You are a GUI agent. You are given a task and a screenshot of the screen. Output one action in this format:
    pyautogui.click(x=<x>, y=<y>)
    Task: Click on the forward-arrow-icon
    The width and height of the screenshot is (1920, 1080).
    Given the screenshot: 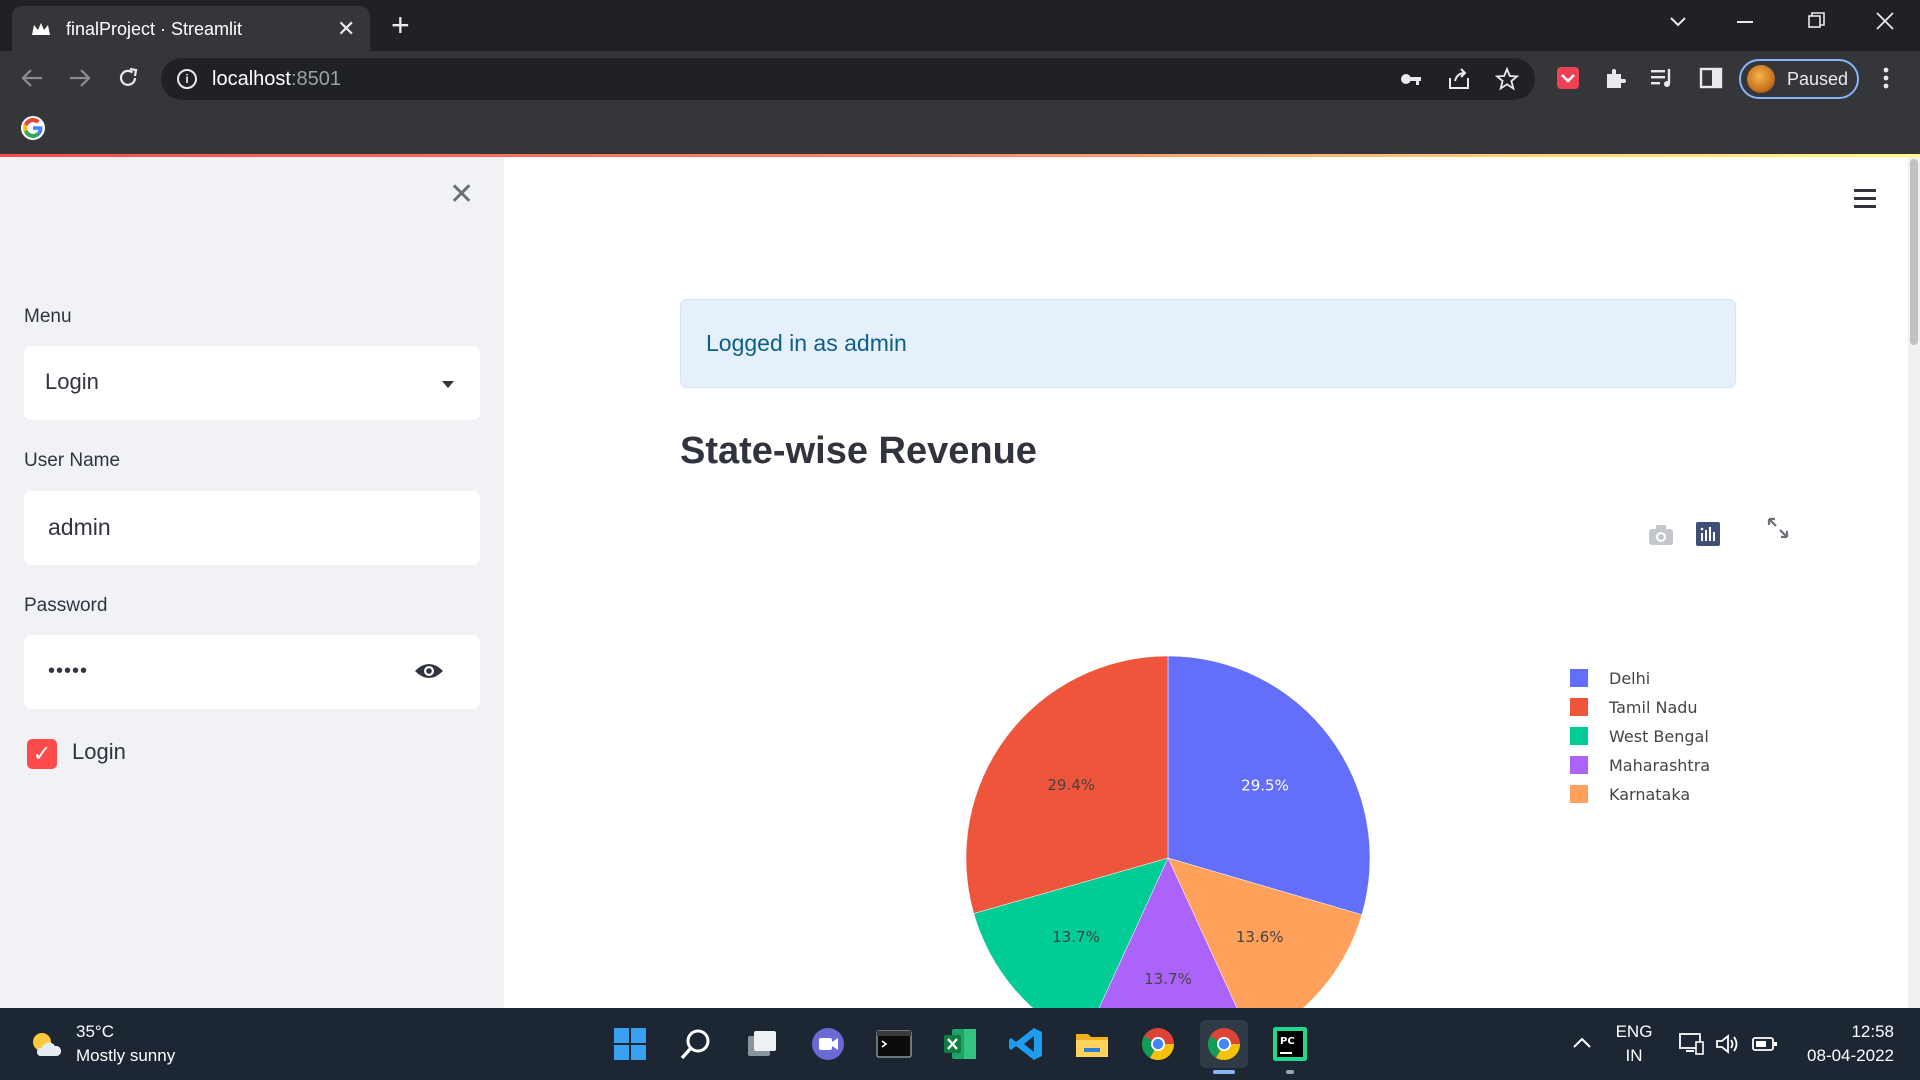 What is the action you would take?
    pyautogui.click(x=80, y=78)
    